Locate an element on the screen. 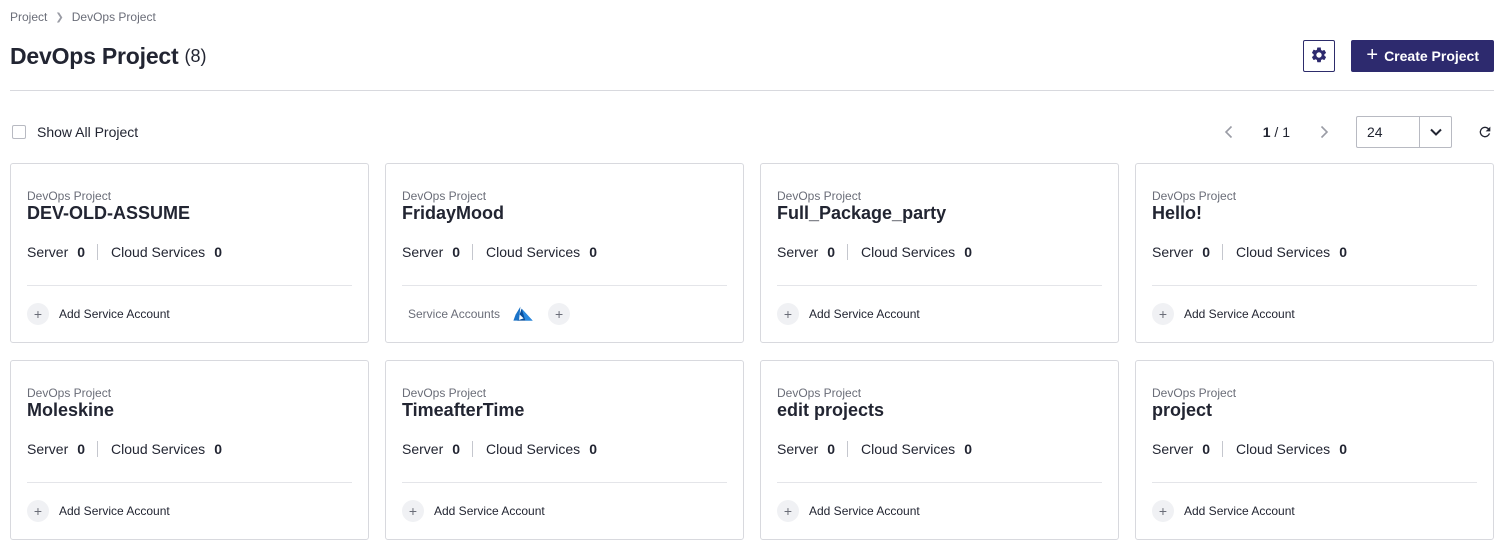 The image size is (1507, 553). chevron-right-icon is located at coordinates (1324, 132).